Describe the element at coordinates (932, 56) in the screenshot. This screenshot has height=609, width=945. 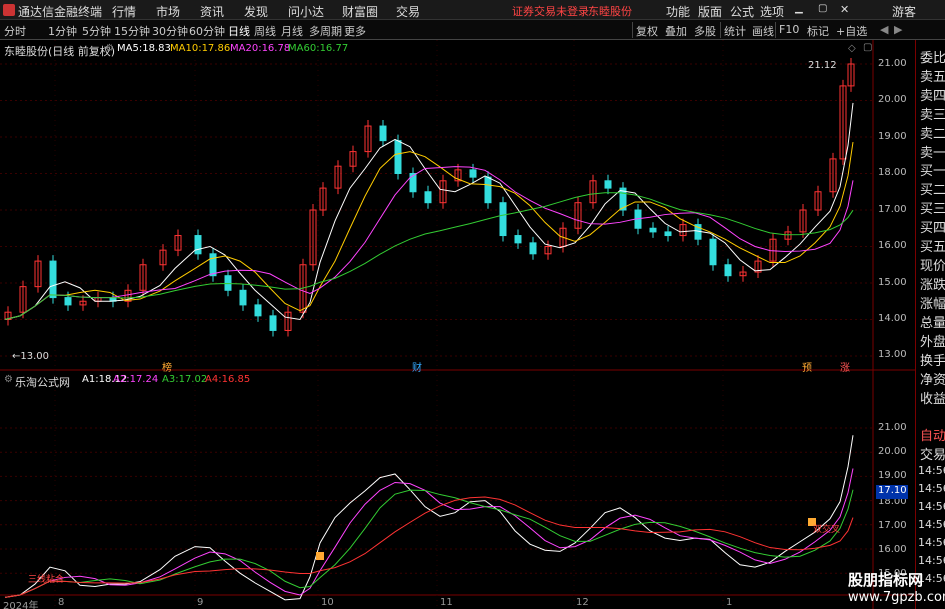
I see `sidebar-item-weibi: 委比` at that location.